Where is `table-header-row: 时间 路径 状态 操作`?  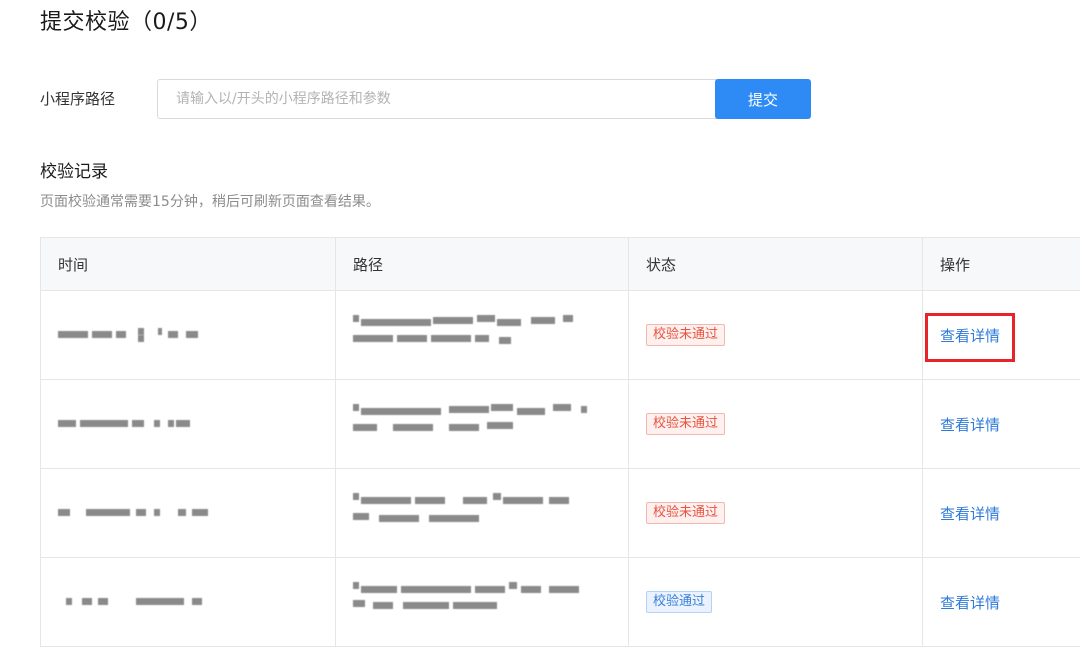 table-header-row: 时间 路径 状态 操作 is located at coordinates (560, 264).